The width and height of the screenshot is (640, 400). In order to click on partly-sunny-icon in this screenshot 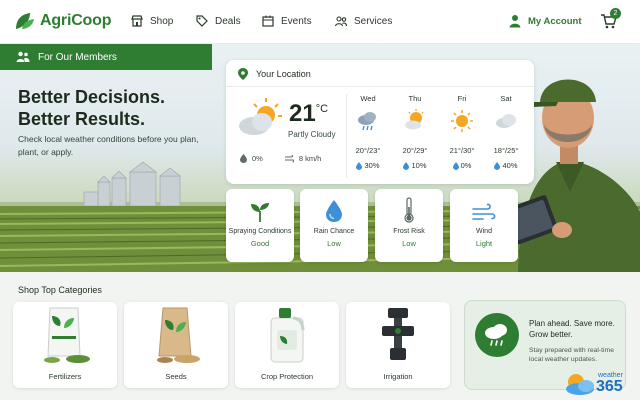, I will do `click(414, 119)`.